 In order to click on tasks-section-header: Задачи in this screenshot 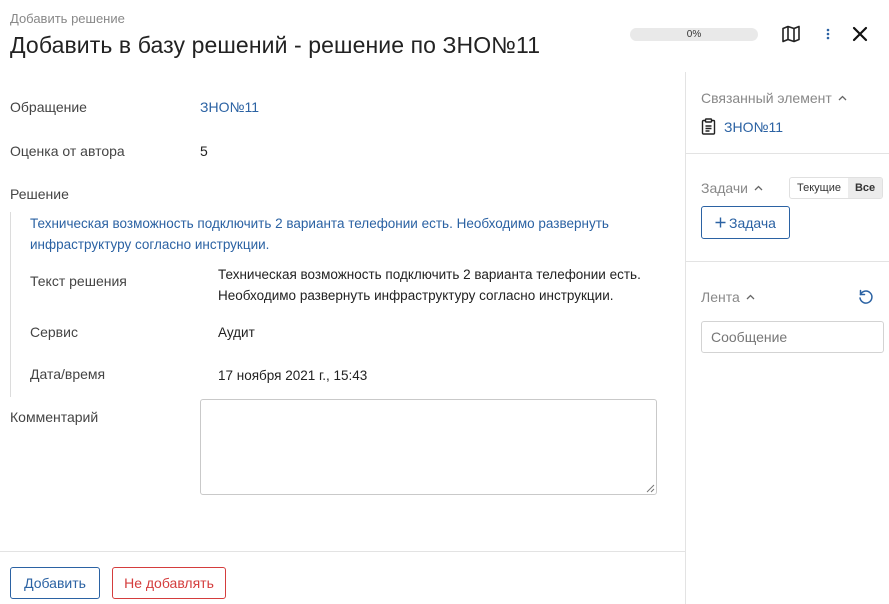, I will do `click(732, 188)`.